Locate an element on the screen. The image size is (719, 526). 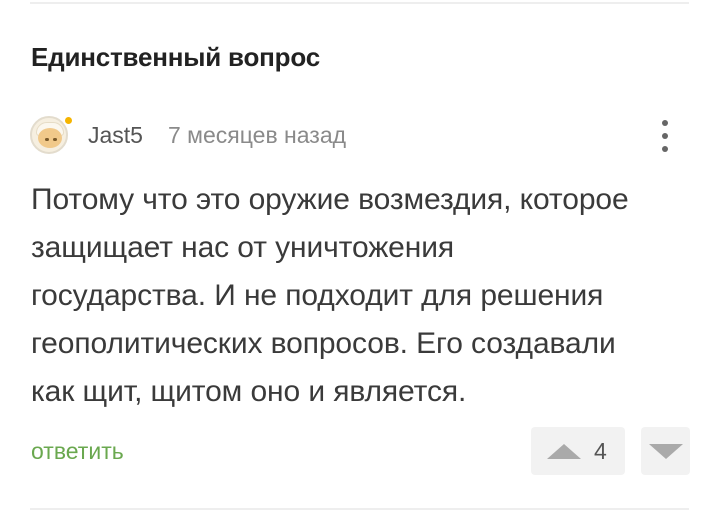
comment-line: государства. И не подходит для решения is located at coordinates (317, 295).